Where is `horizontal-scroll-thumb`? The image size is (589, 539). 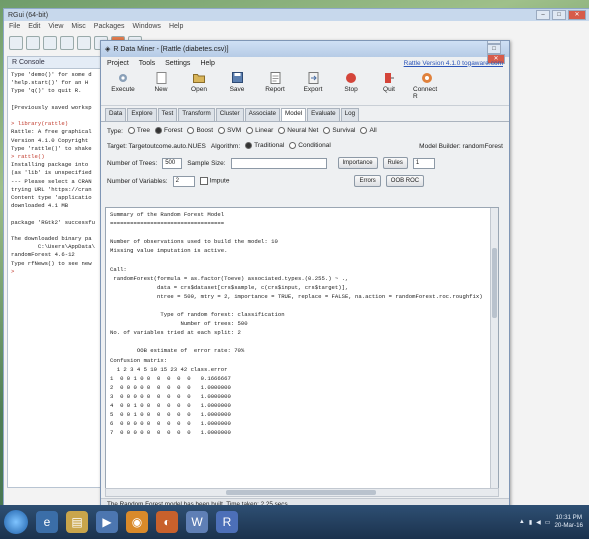
horizontal-scroll-thumb is located at coordinates (301, 492).